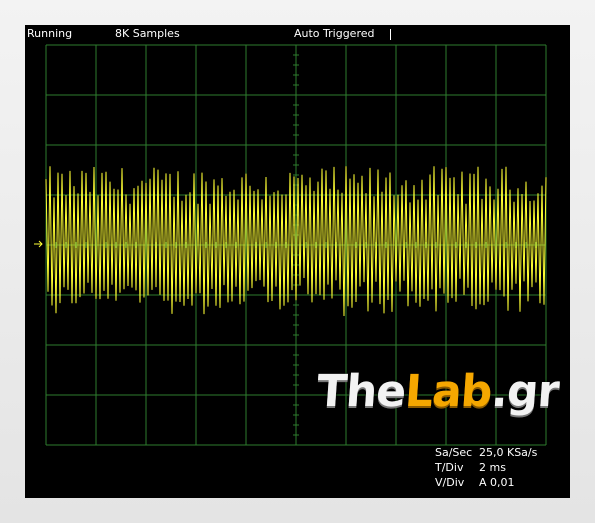 The width and height of the screenshot is (595, 523). I want to click on watermark-part-the: The, so click(361, 391).